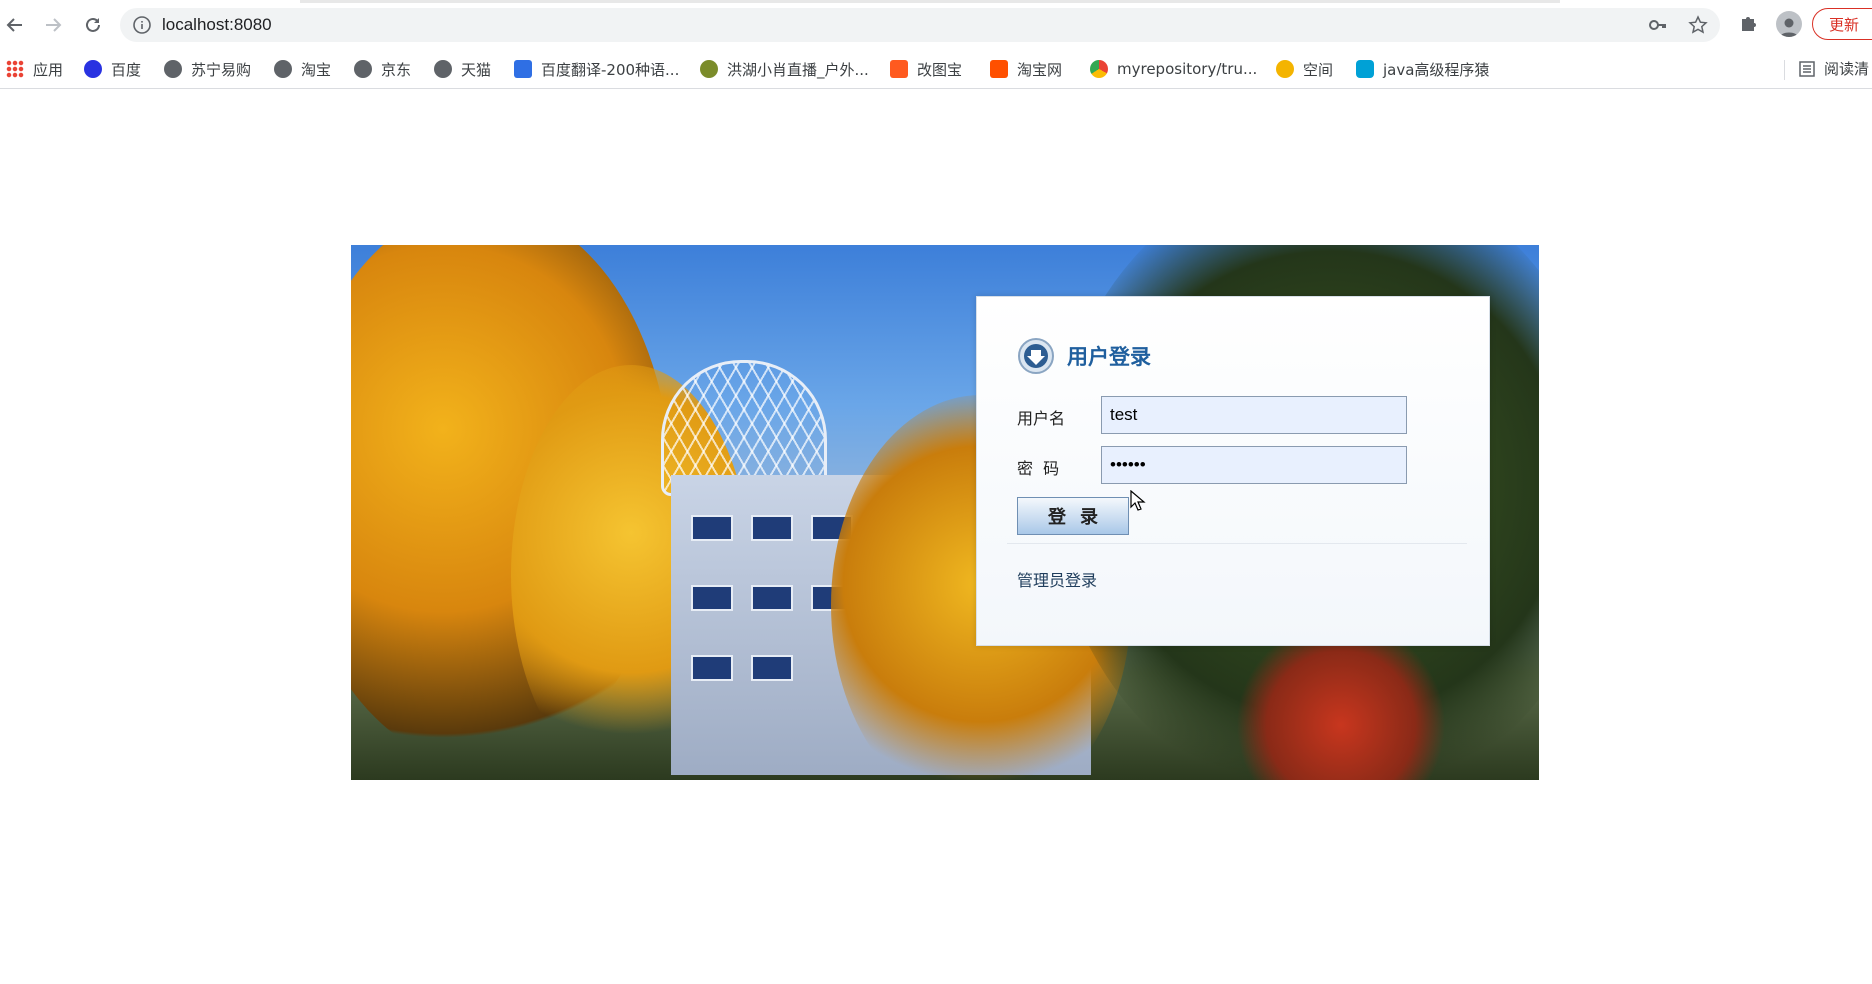 The height and width of the screenshot is (984, 1872). Describe the element at coordinates (1698, 27) in the screenshot. I see `star-icon` at that location.